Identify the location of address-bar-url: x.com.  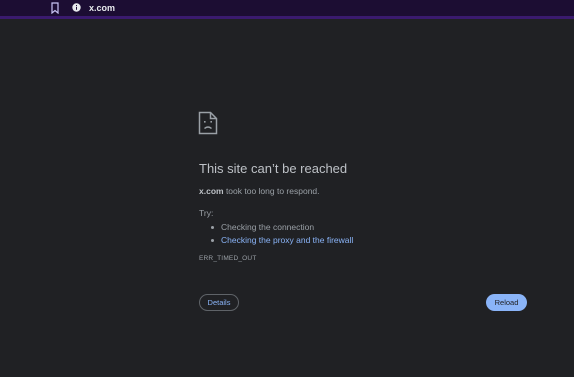
(102, 8).